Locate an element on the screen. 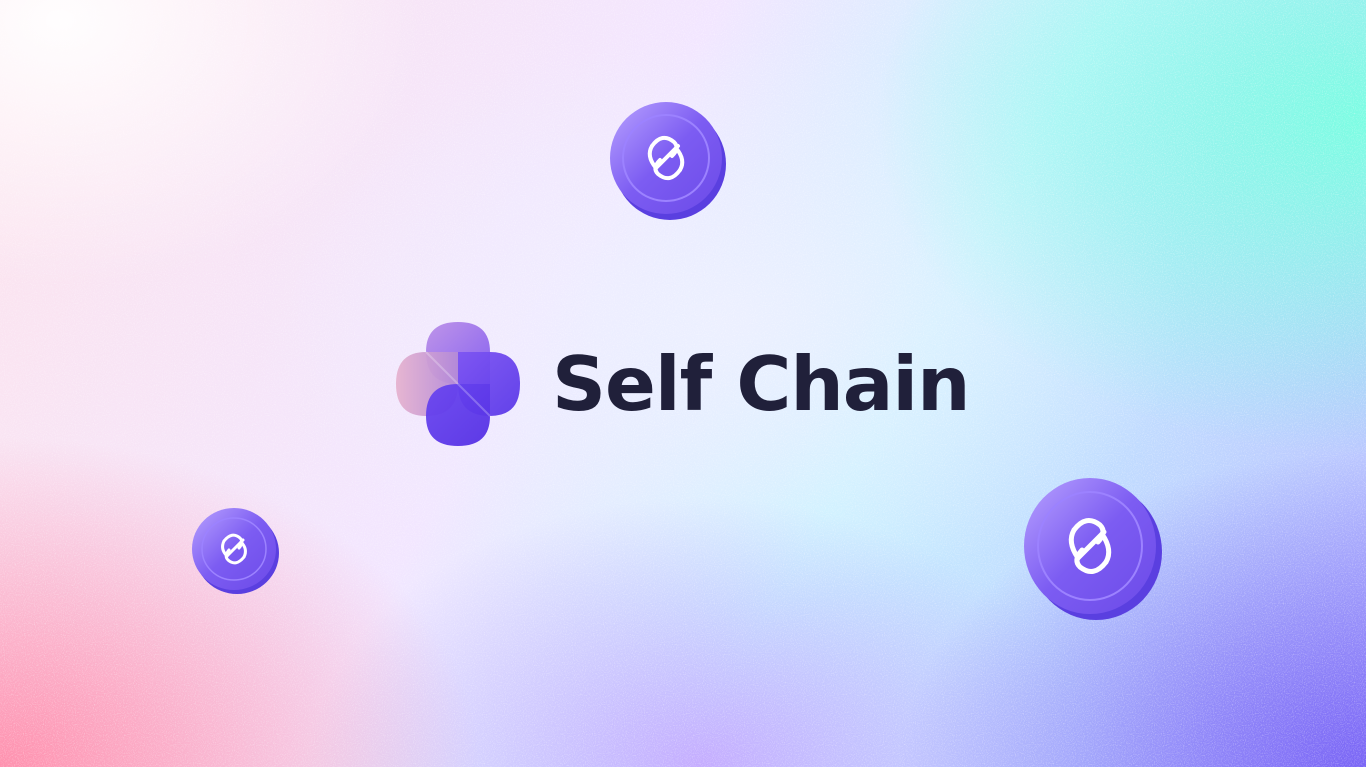  brand-lockup: Self Chain is located at coordinates (696, 384).